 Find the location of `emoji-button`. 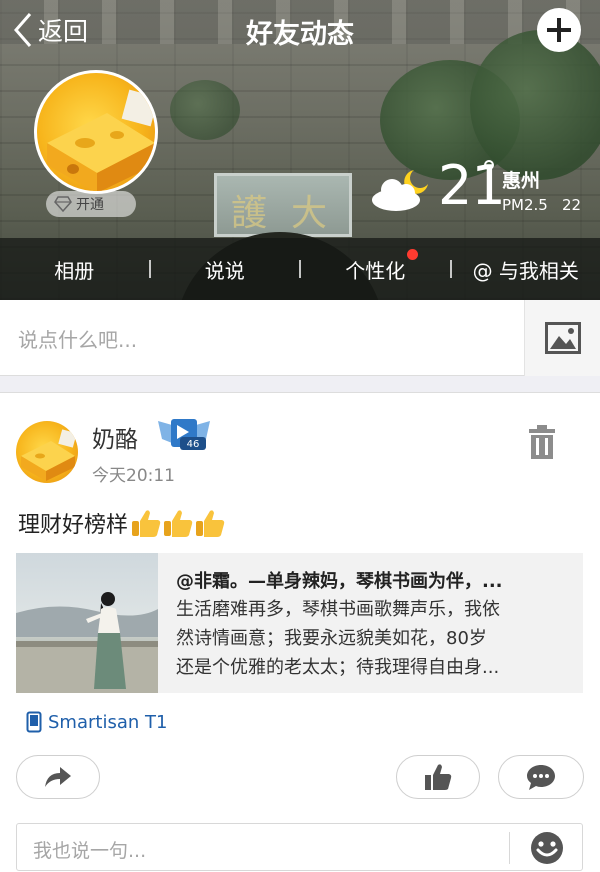

emoji-button is located at coordinates (547, 850).